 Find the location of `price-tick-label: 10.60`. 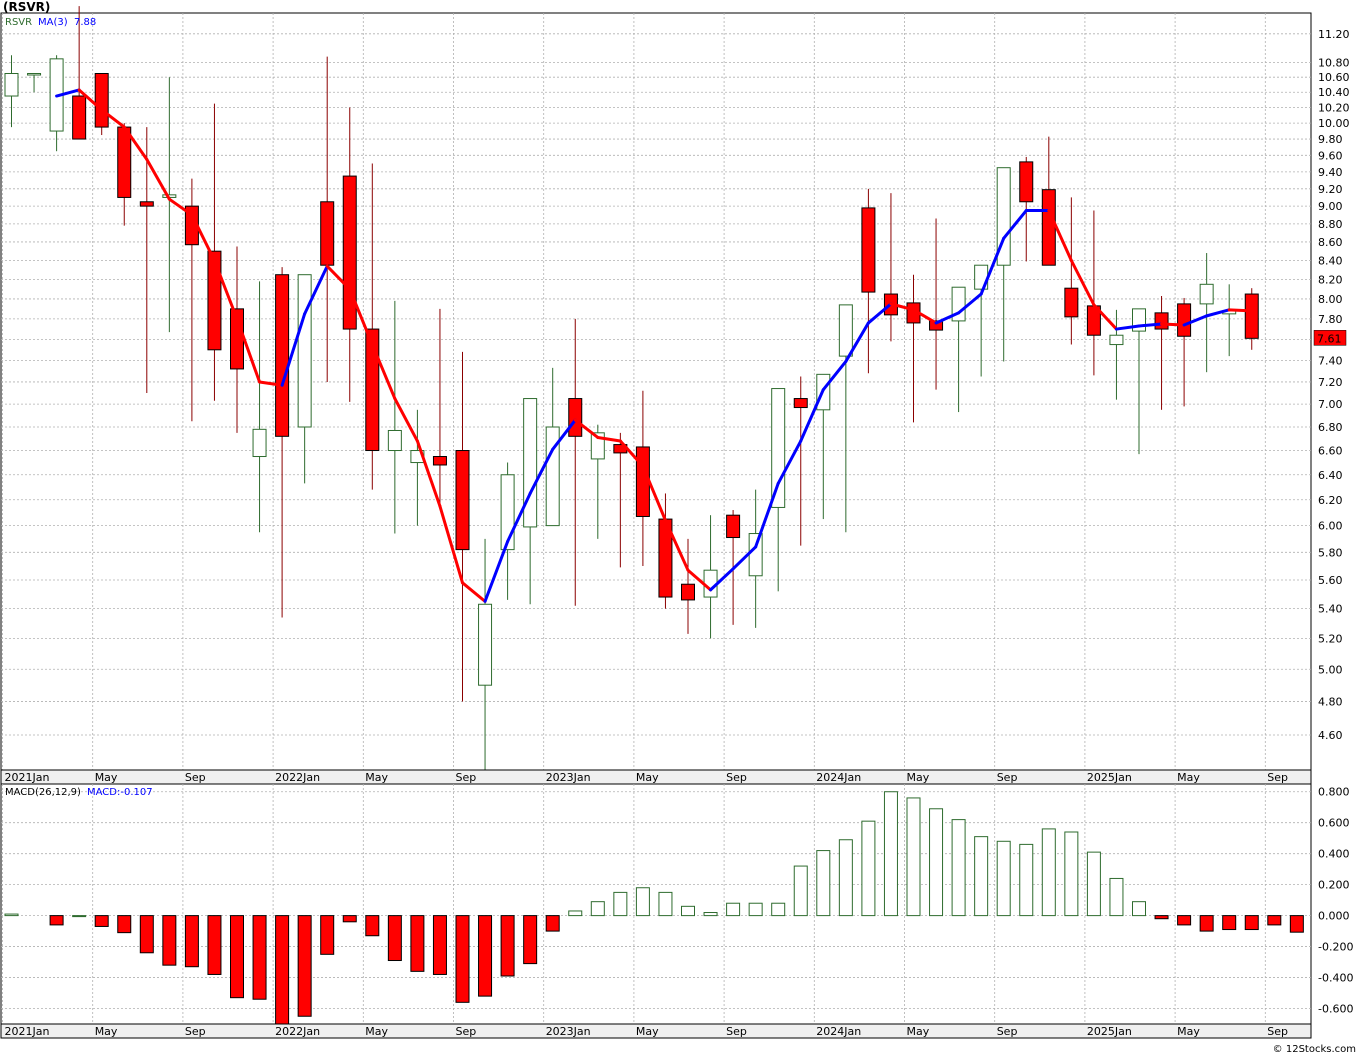

price-tick-label: 10.60 is located at coordinates (1334, 77).